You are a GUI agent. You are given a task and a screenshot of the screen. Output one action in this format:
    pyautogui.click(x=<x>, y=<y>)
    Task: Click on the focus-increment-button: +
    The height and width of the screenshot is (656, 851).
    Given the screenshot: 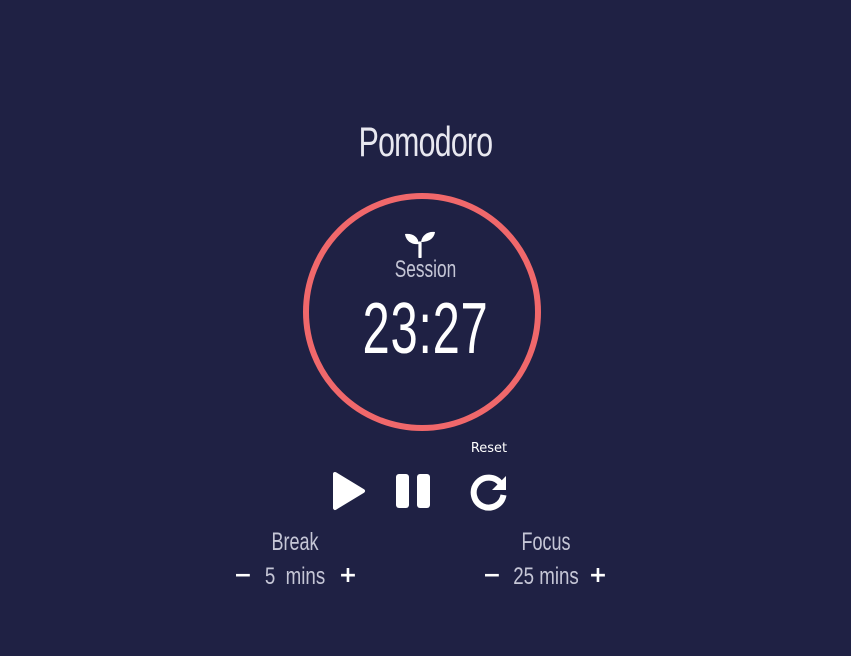 What is the action you would take?
    pyautogui.click(x=598, y=576)
    